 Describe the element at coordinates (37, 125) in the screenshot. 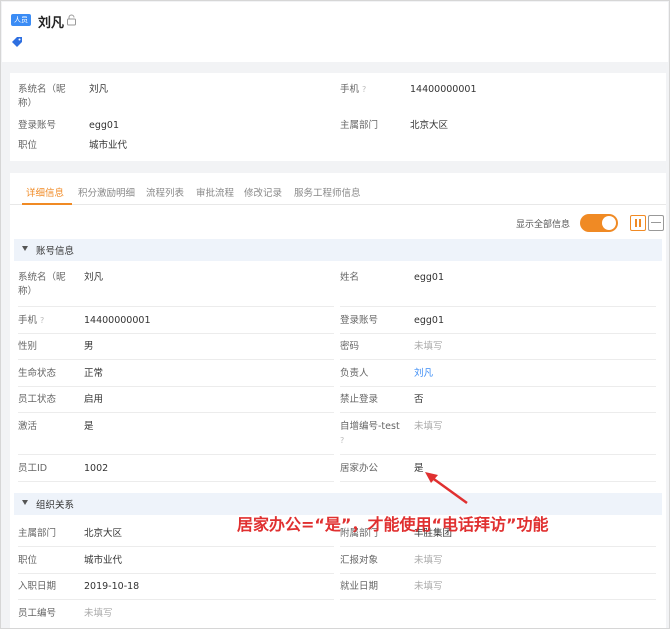

I see `summary-login-label: 登录账号` at that location.